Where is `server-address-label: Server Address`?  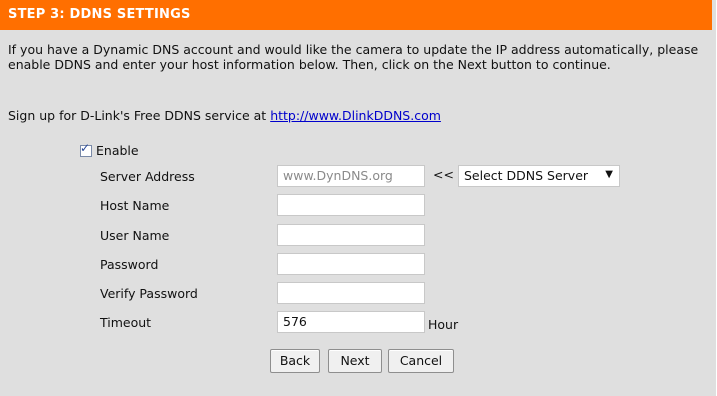 server-address-label: Server Address is located at coordinates (147, 176).